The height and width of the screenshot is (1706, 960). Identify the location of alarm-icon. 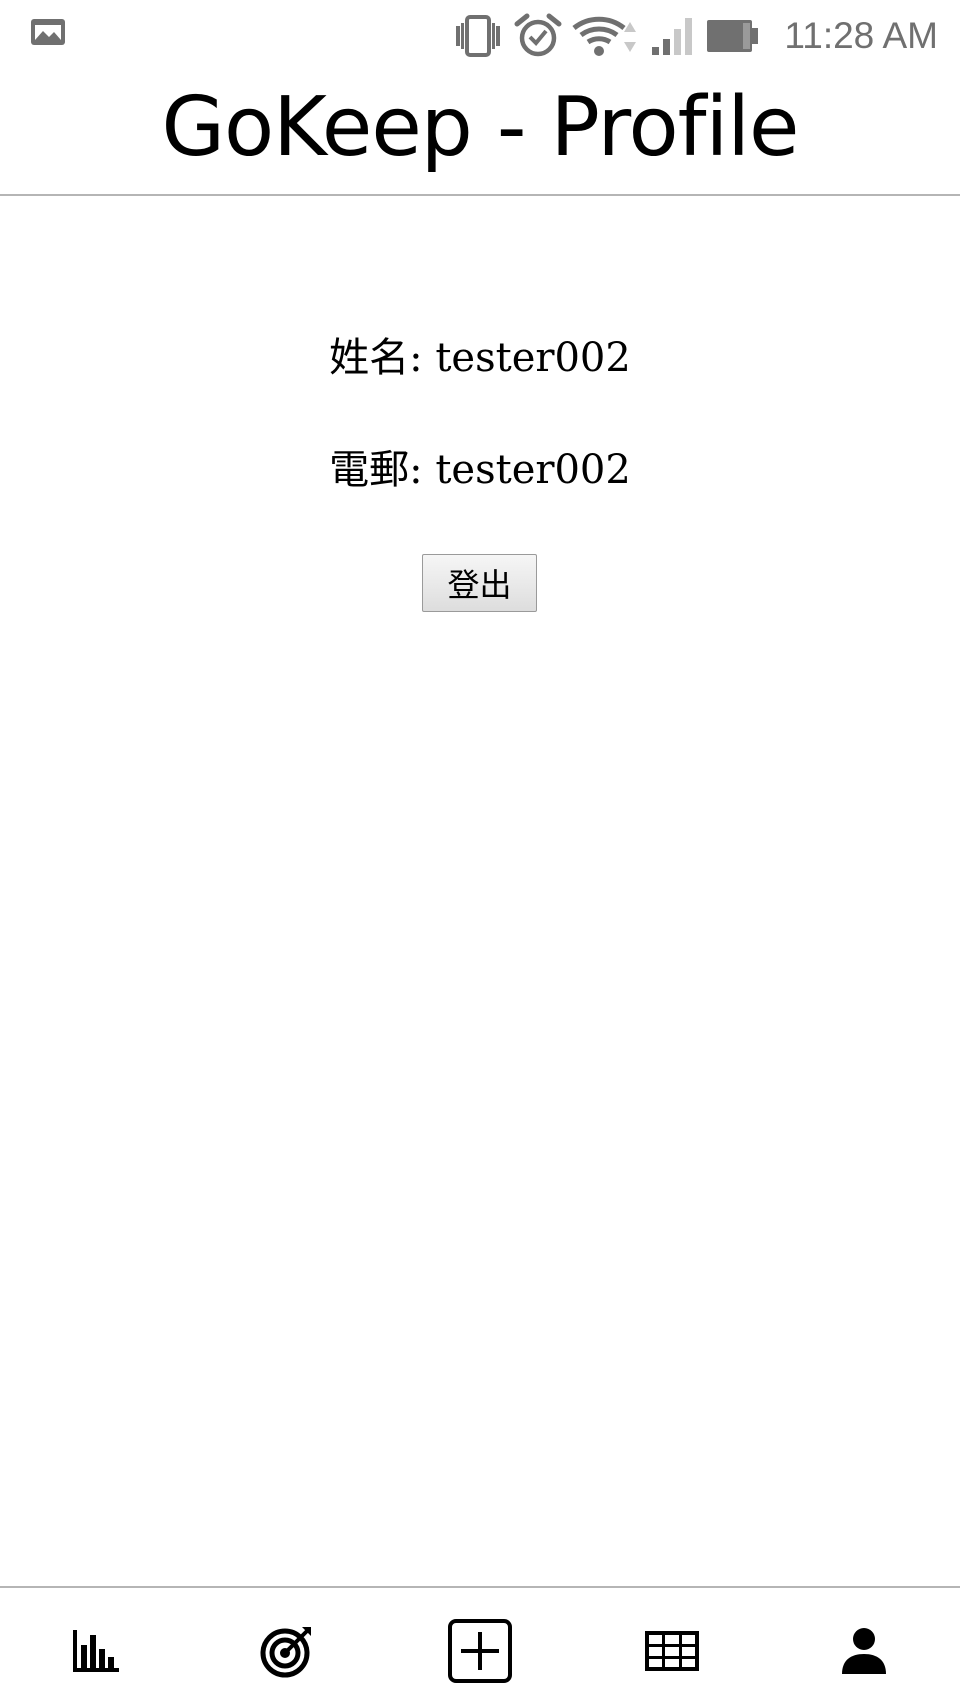
(538, 36).